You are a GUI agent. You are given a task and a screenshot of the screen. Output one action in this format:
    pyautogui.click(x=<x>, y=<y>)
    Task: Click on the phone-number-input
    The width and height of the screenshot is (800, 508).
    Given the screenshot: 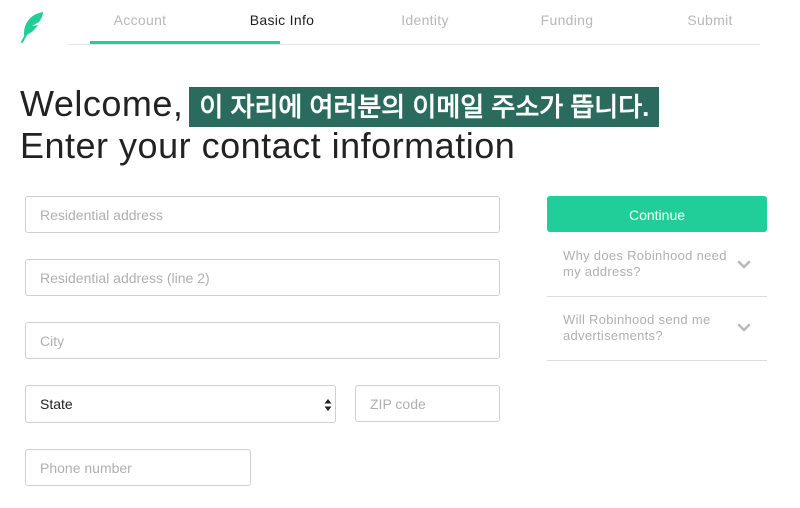 What is the action you would take?
    pyautogui.click(x=138, y=467)
    